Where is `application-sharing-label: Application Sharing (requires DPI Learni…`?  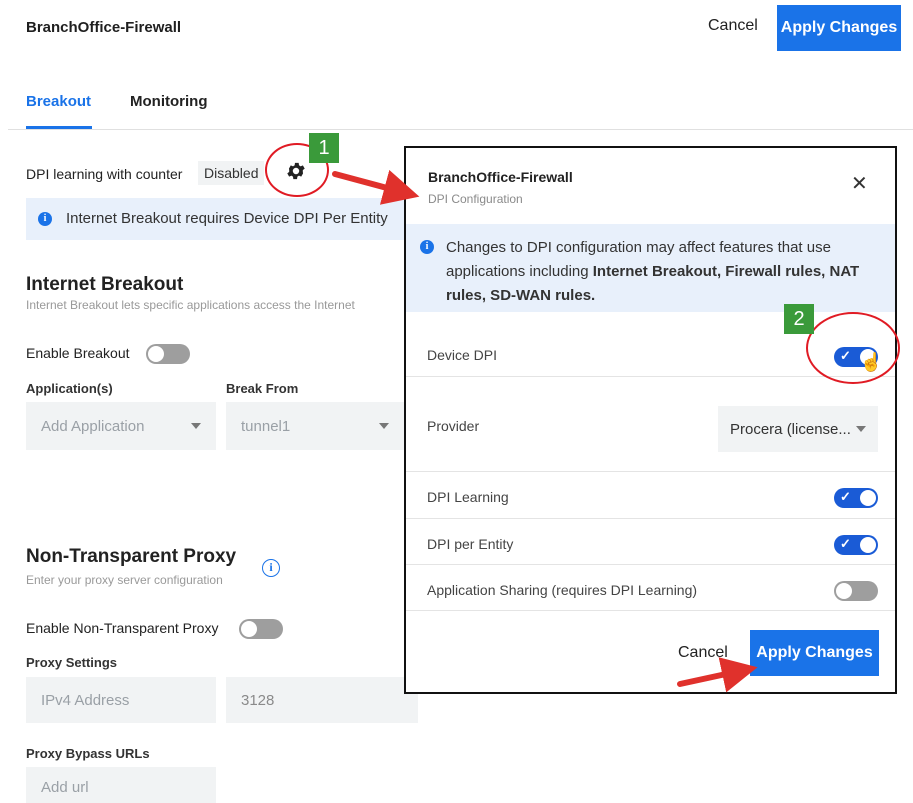
application-sharing-label: Application Sharing (requires DPI Learni… is located at coordinates (562, 590).